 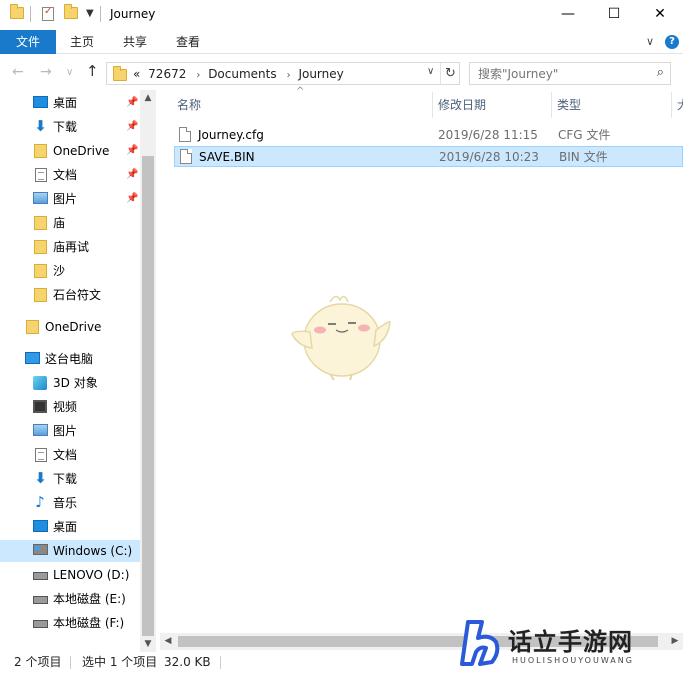 What do you see at coordinates (70, 295) in the screenshot?
I see `sidebar-item-runes: 石台符文` at bounding box center [70, 295].